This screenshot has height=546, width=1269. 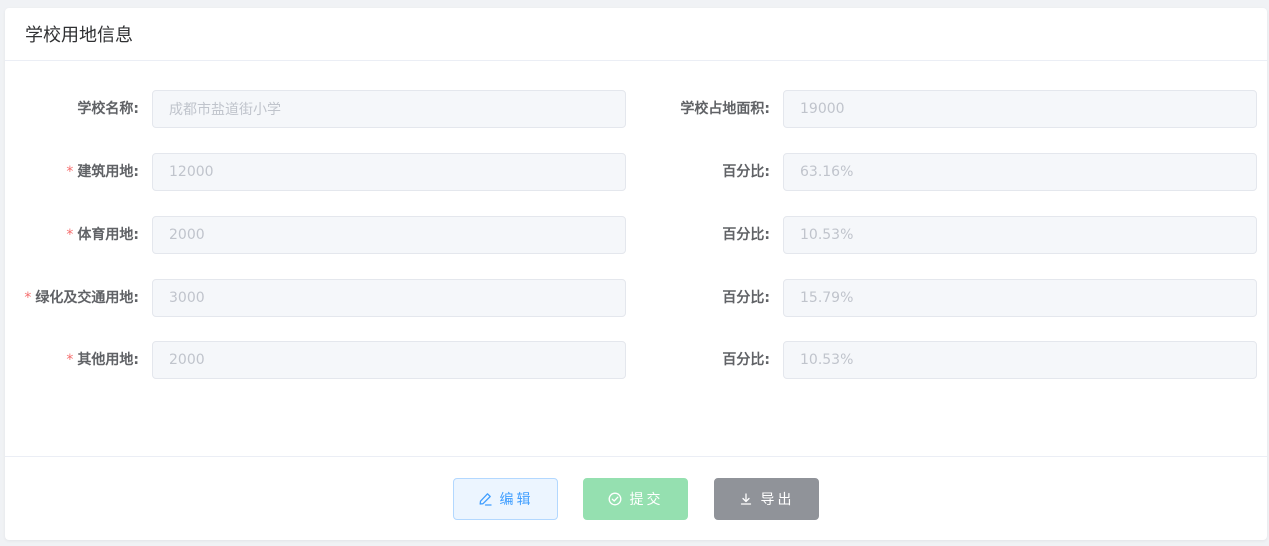 I want to click on building-land-field, so click(x=389, y=172).